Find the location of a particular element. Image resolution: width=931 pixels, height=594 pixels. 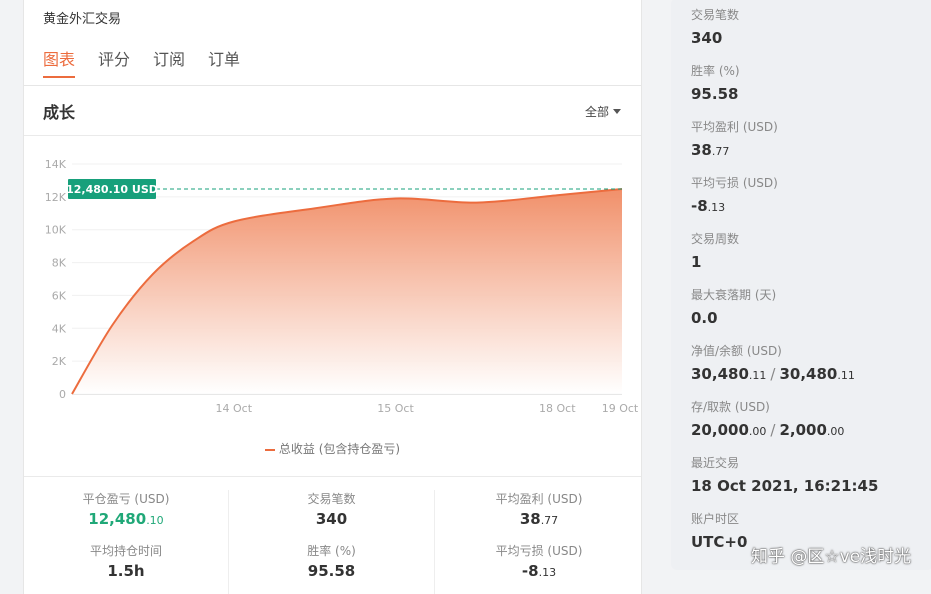

range-dropdown: 全部 is located at coordinates (603, 111).